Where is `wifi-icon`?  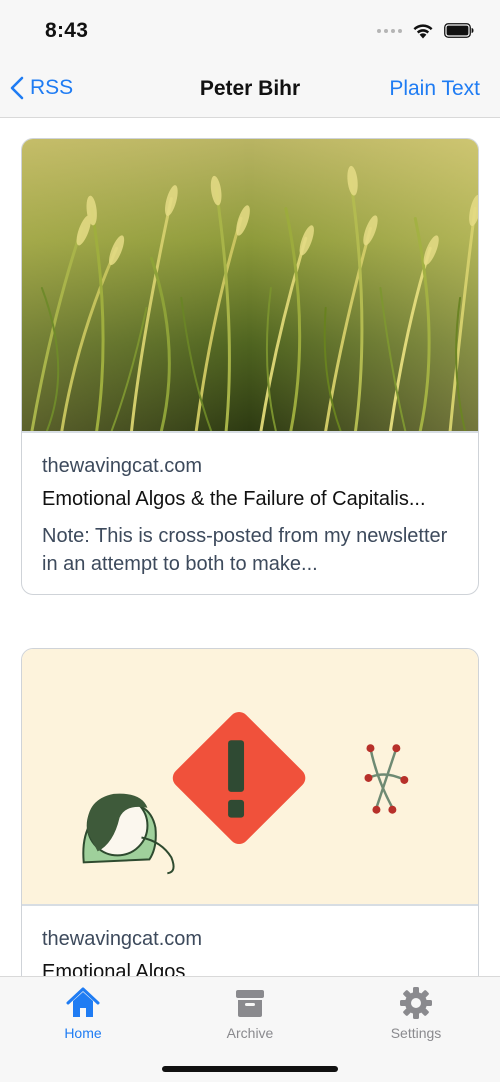
wifi-icon is located at coordinates (423, 31).